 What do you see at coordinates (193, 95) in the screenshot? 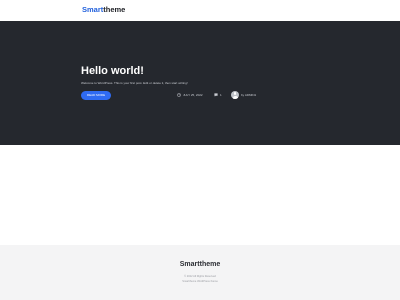
I see `post-date-text: JULY 25, 2022` at bounding box center [193, 95].